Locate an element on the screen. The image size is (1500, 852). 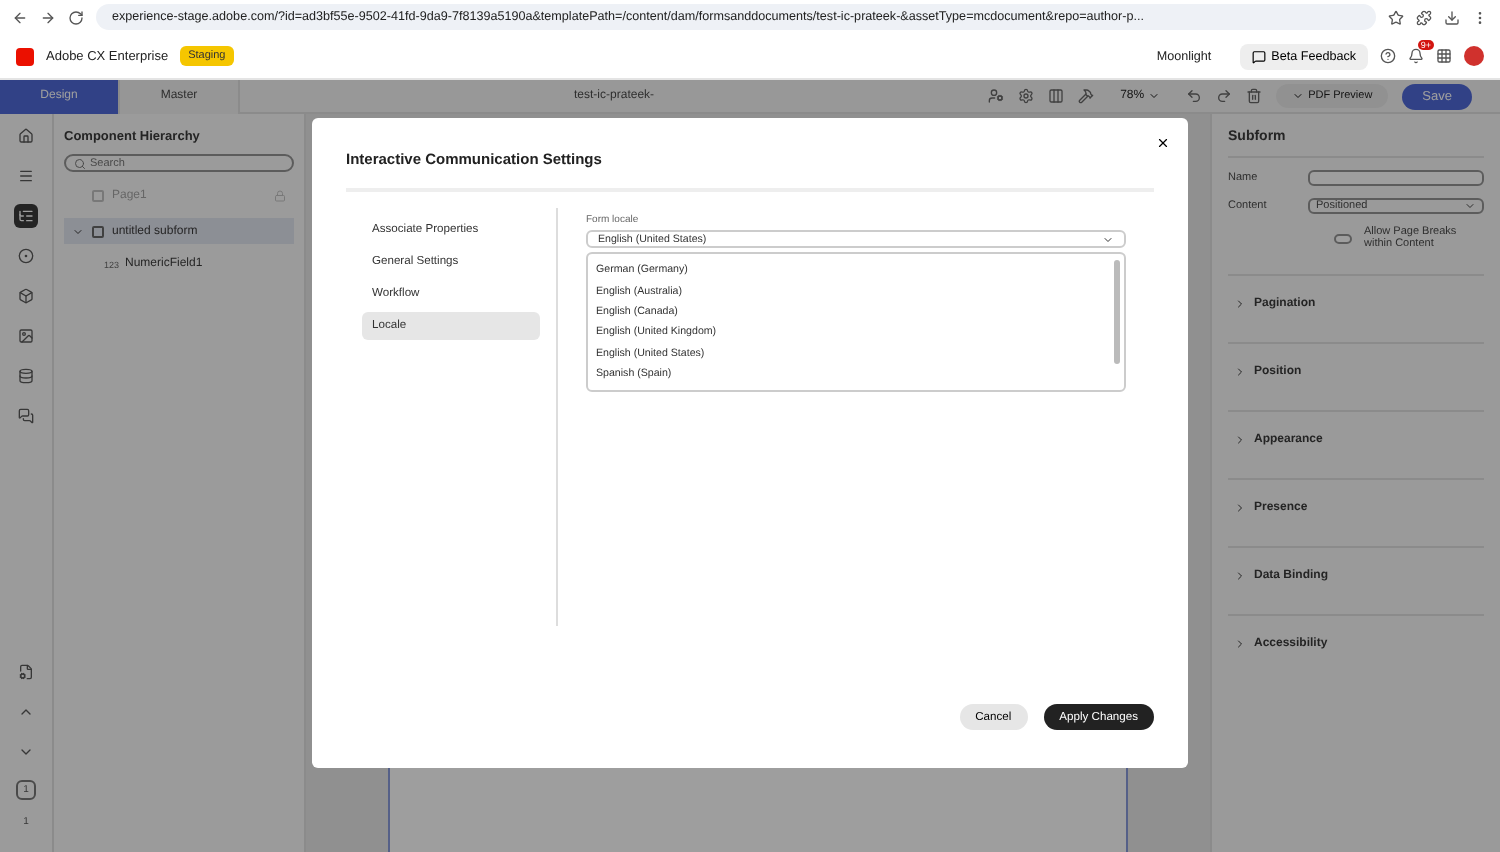
image-icon is located at coordinates (26, 336).